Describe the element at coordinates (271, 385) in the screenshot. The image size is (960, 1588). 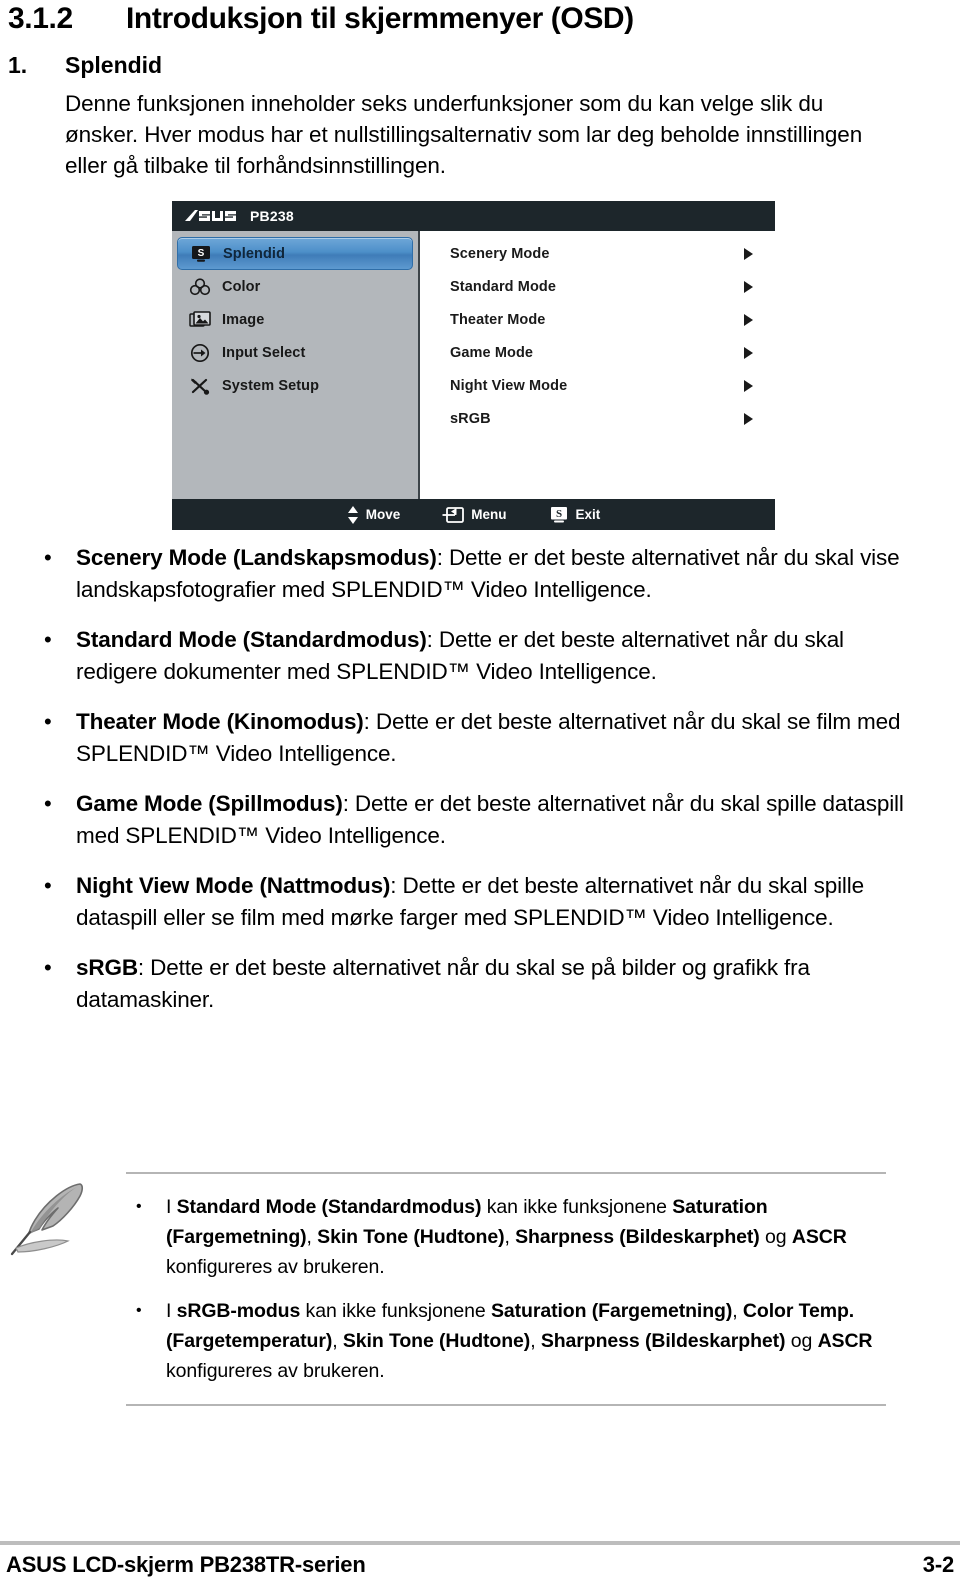
I see `osd-sidebar-label: System Setup` at that location.